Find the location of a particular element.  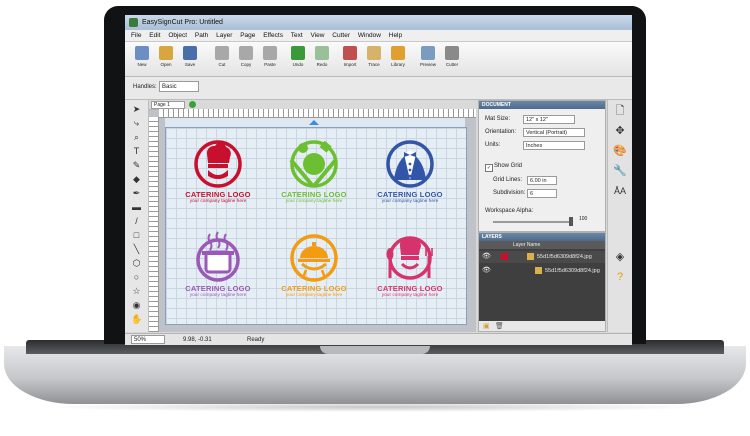

line-tool-icon: ╲ is located at coordinates (136, 249).